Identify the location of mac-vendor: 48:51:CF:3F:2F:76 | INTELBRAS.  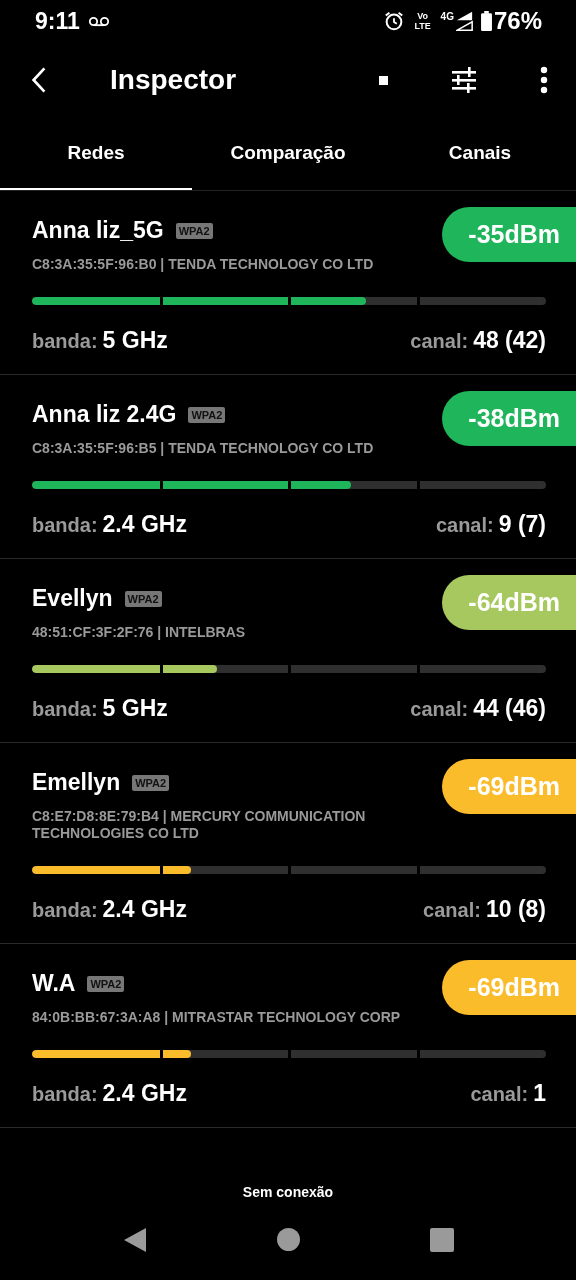
(139, 632).